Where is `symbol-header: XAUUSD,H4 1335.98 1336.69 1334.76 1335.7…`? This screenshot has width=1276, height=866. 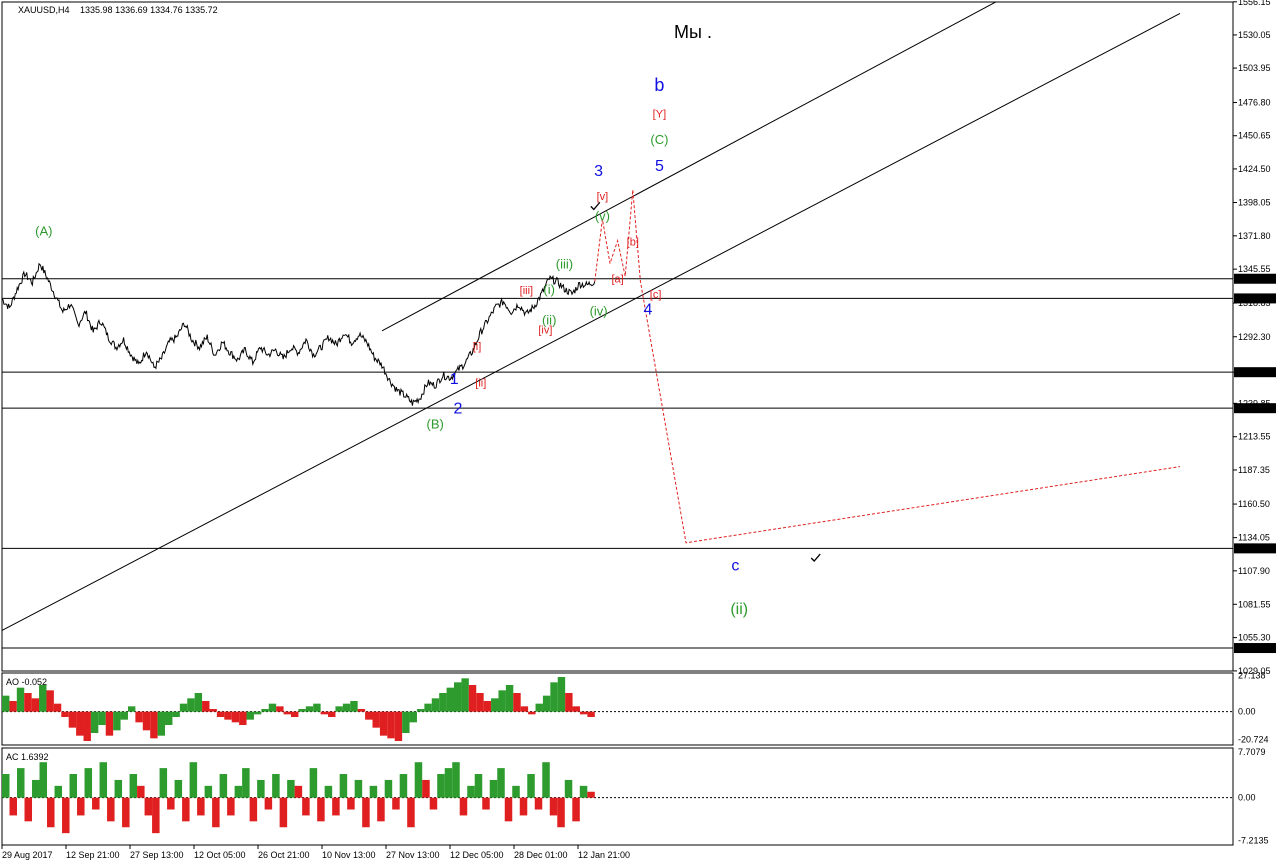 symbol-header: XAUUSD,H4 1335.98 1336.69 1334.76 1335.7… is located at coordinates (118, 10).